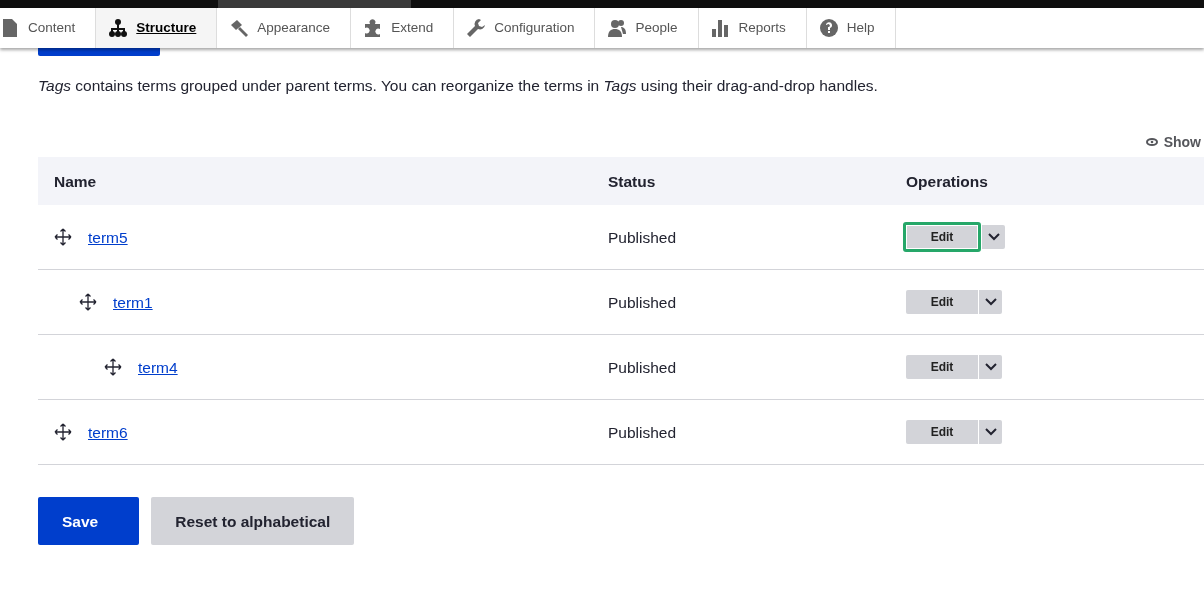 This screenshot has width=1204, height=616. Describe the element at coordinates (108, 432) in the screenshot. I see `term-link: term6` at that location.